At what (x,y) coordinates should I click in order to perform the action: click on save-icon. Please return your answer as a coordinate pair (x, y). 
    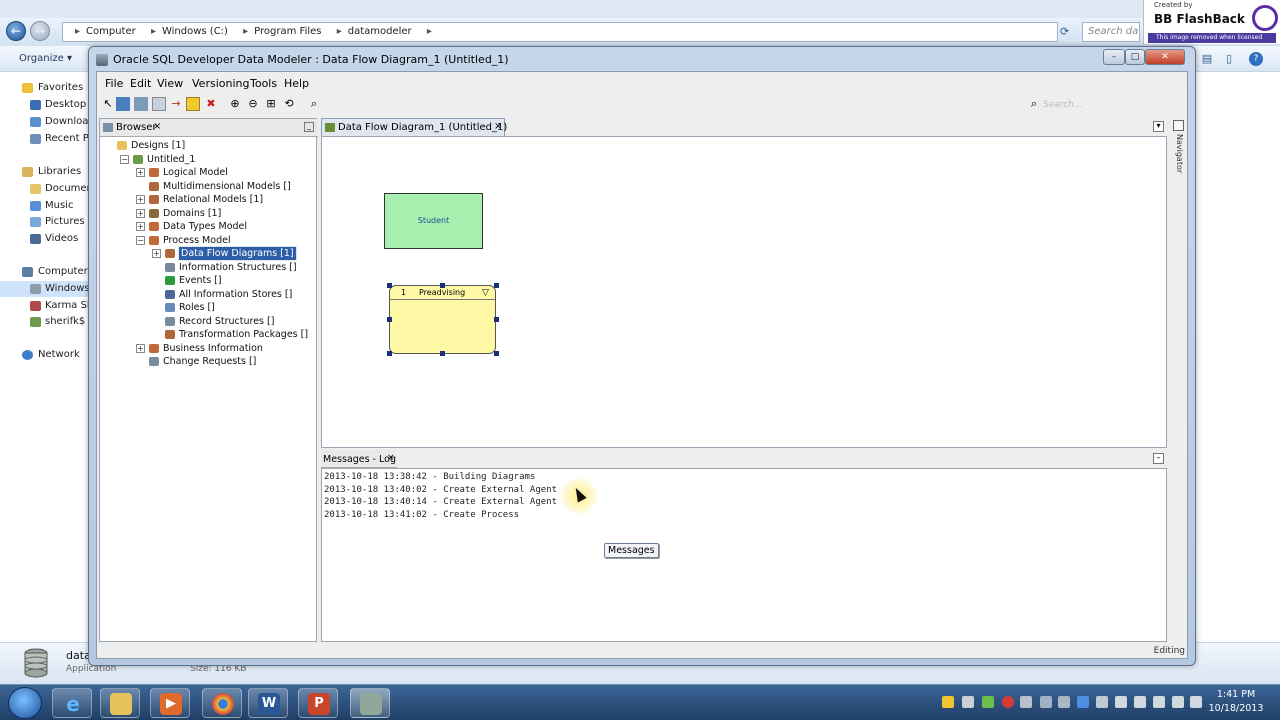
    Looking at the image, I should click on (159, 104).